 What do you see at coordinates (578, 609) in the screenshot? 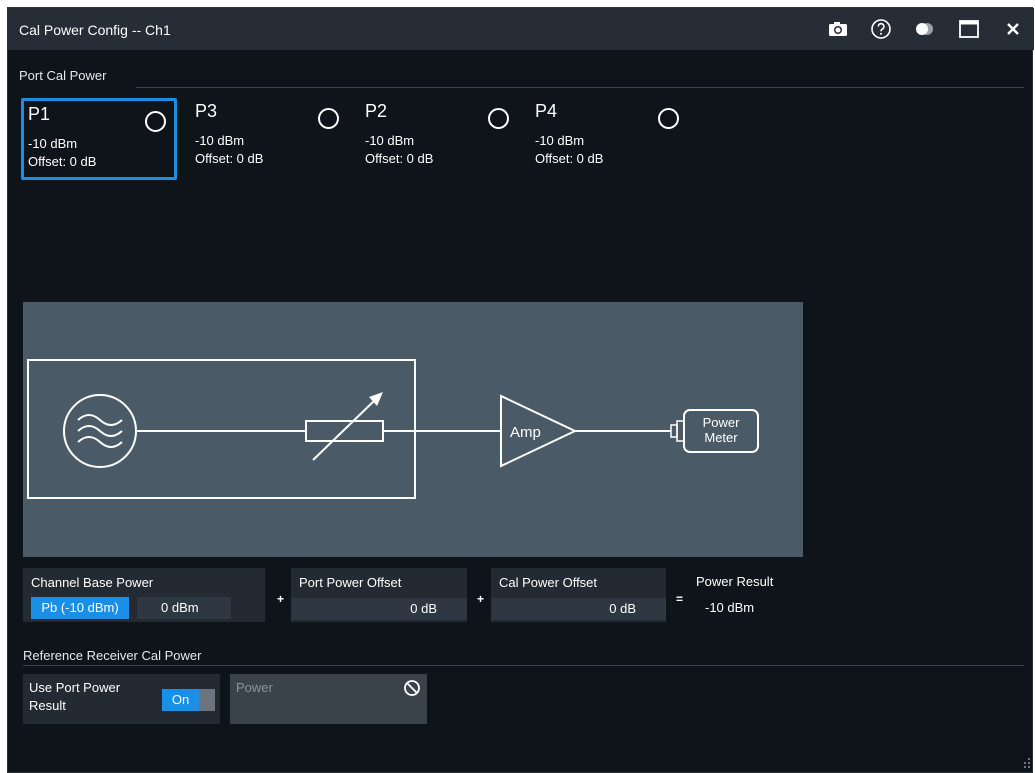
I see `cal-power-offset-input: 0 dB` at bounding box center [578, 609].